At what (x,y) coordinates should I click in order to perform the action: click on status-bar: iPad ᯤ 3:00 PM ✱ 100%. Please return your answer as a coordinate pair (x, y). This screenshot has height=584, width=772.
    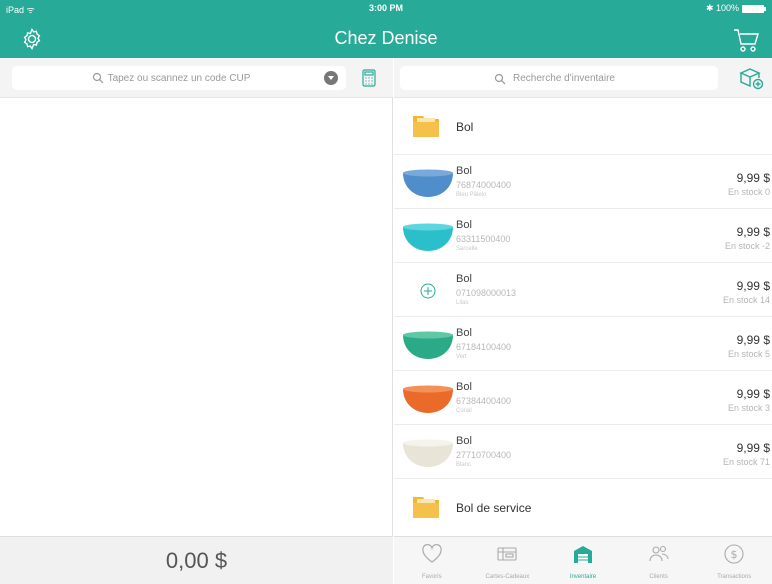
    Looking at the image, I should click on (386, 8).